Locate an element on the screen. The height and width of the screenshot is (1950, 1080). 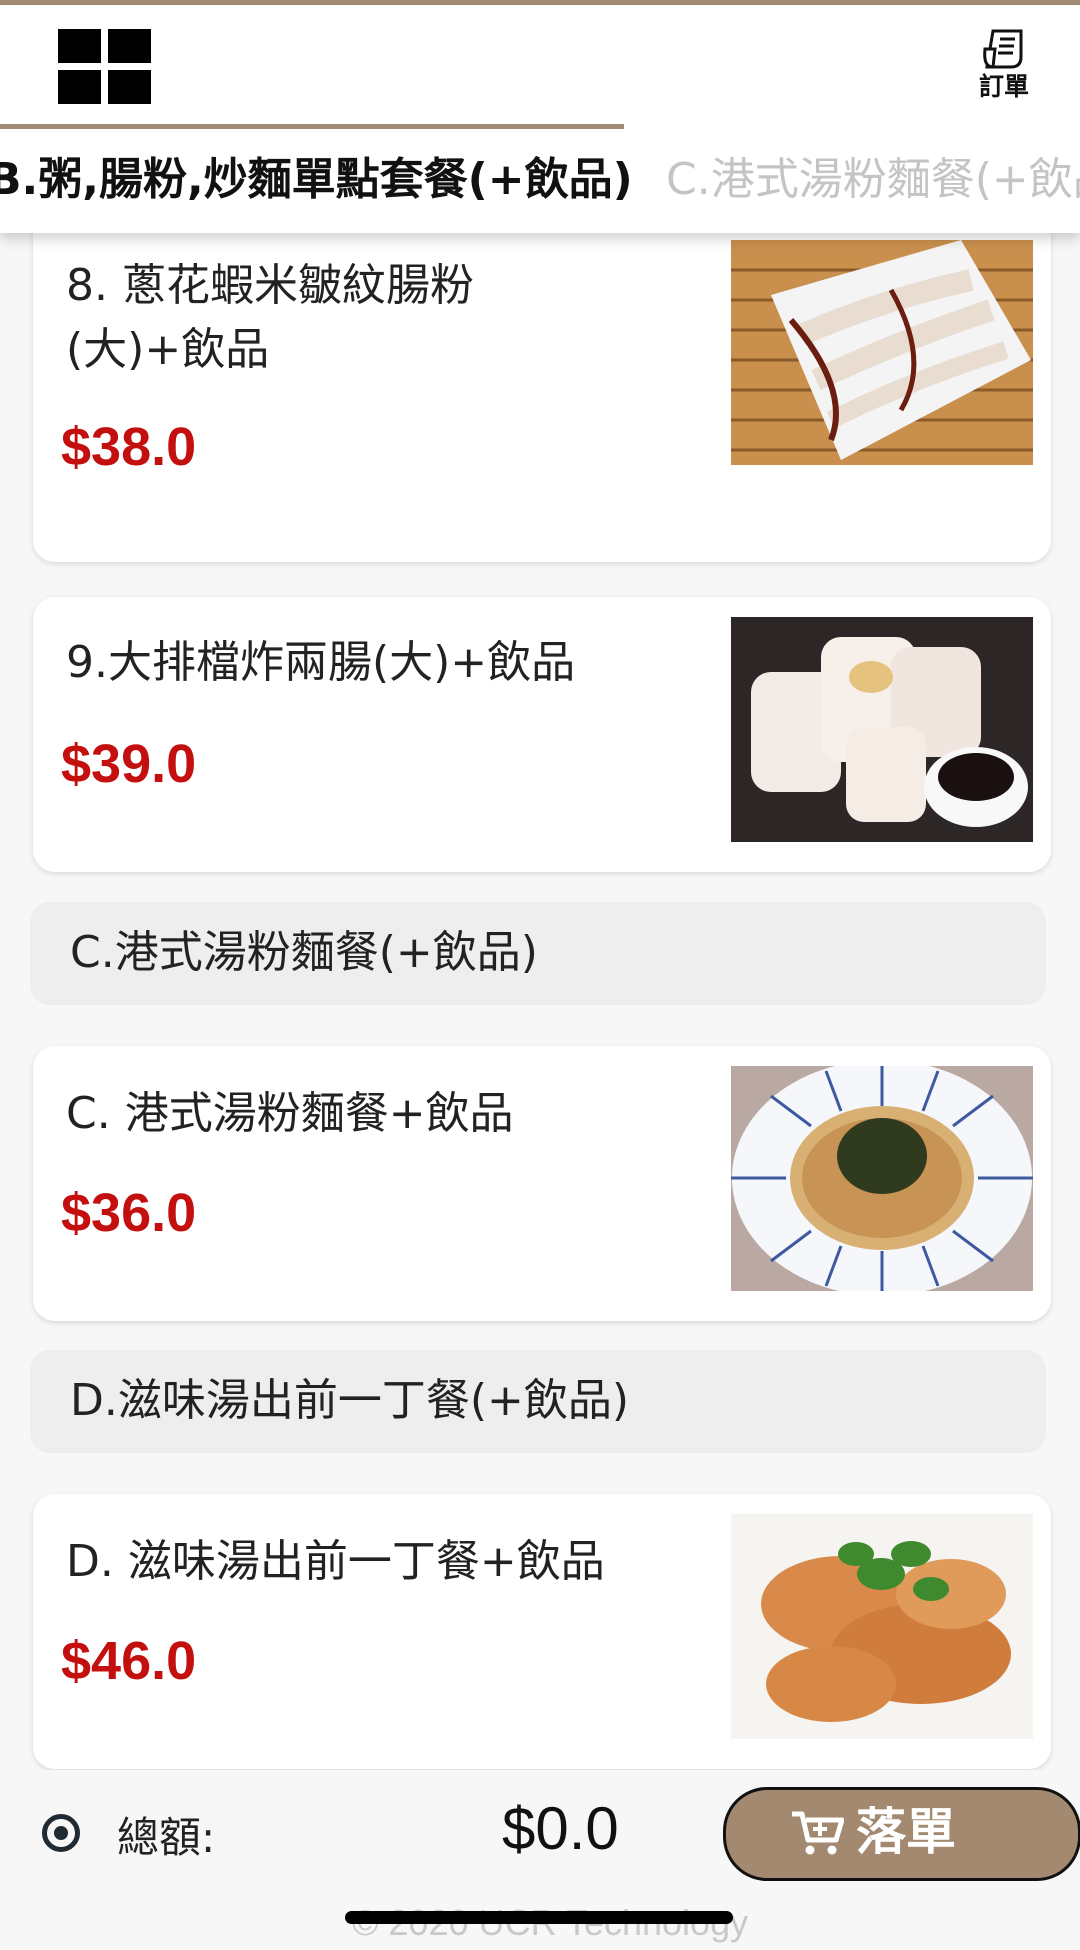
item-price: $39.0 is located at coordinates (129, 764).